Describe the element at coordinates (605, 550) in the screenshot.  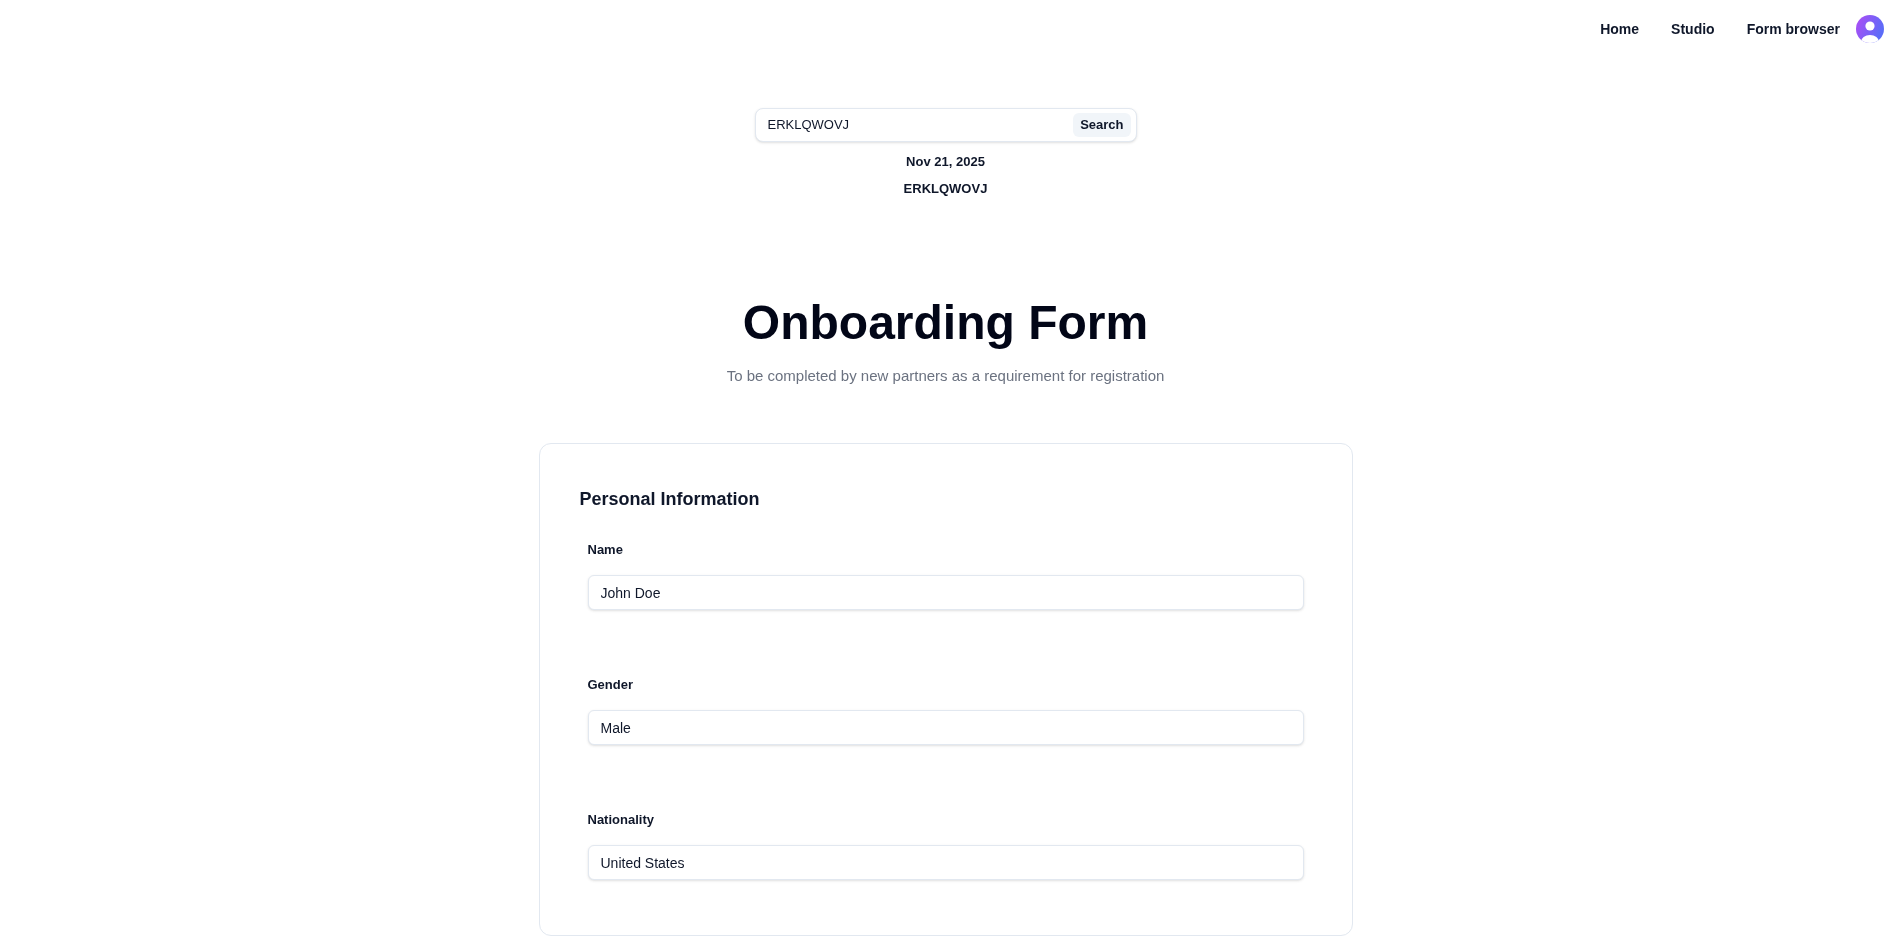
I see `field-label: Name` at that location.